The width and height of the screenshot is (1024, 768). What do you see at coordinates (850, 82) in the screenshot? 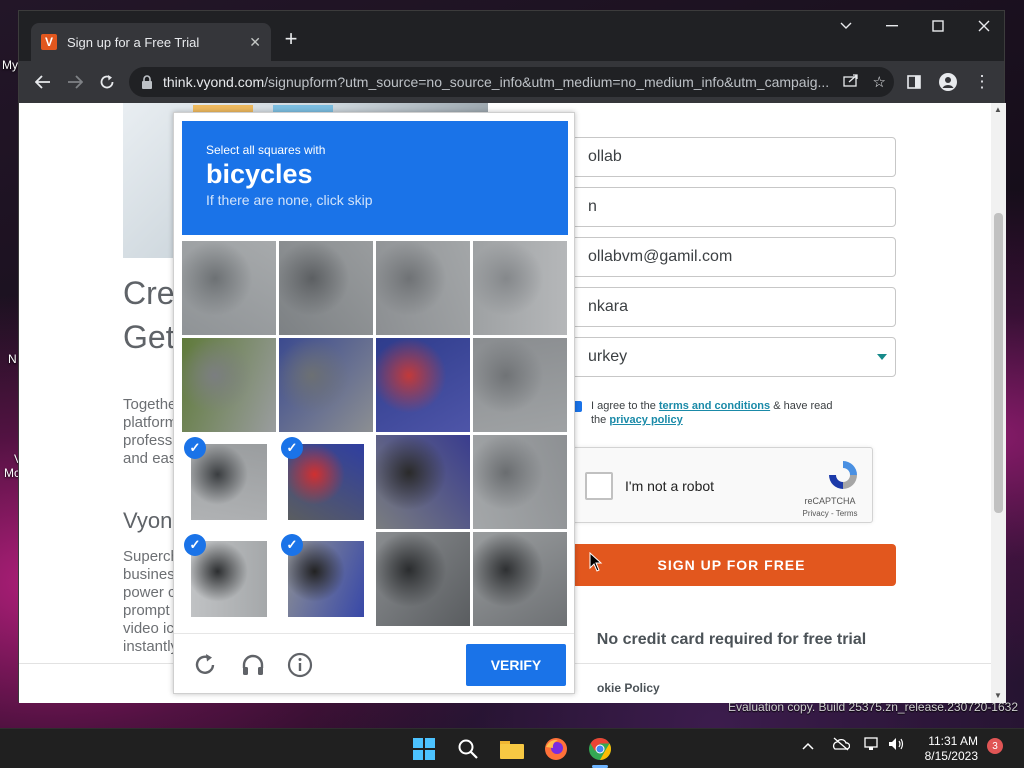
I see `share-icon` at bounding box center [850, 82].